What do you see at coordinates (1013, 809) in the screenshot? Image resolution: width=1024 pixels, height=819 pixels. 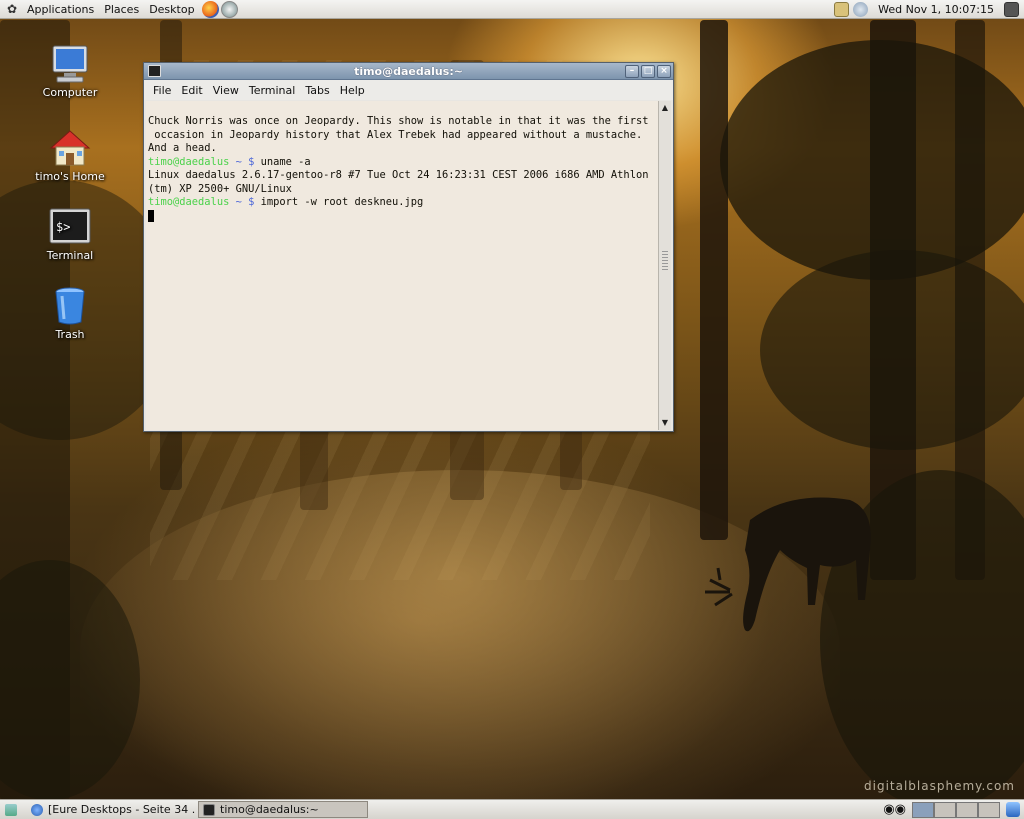 I see `trash-applet-icon` at bounding box center [1013, 809].